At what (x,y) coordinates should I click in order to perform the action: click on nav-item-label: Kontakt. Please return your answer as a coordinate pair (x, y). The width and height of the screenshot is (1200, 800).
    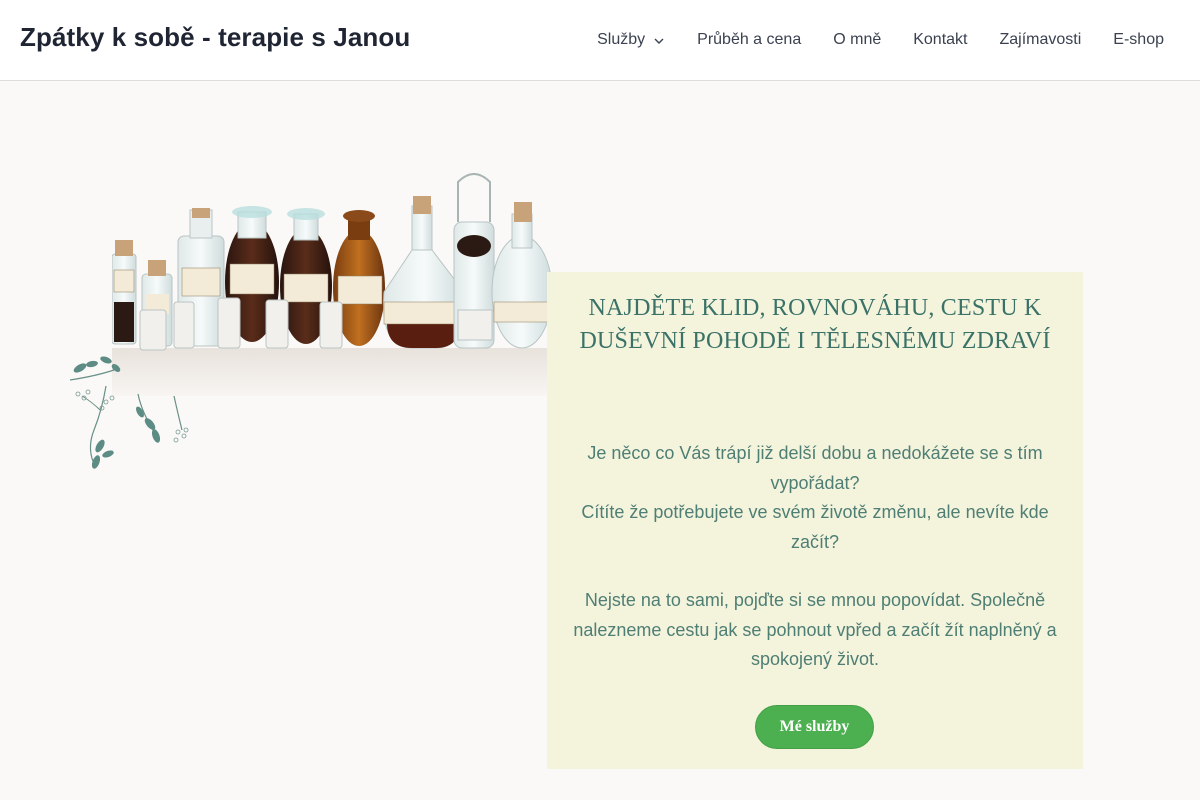
    Looking at the image, I should click on (940, 39).